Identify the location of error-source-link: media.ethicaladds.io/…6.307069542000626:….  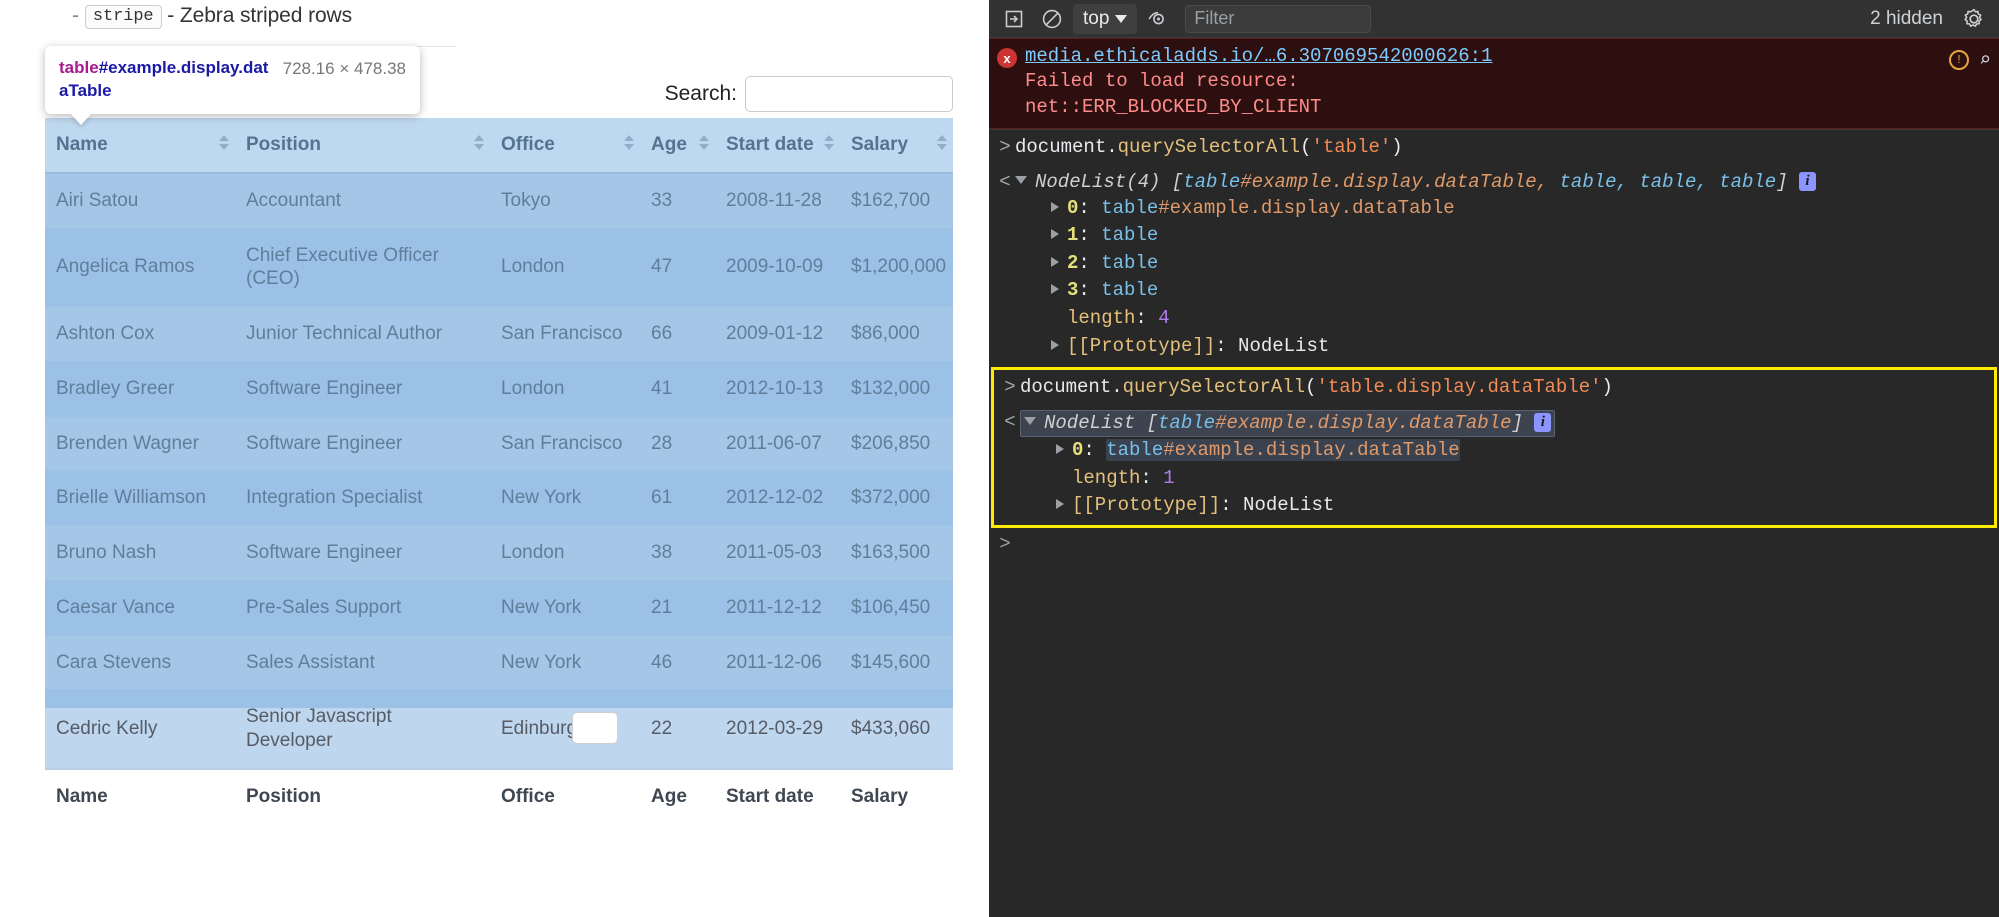
(1258, 56).